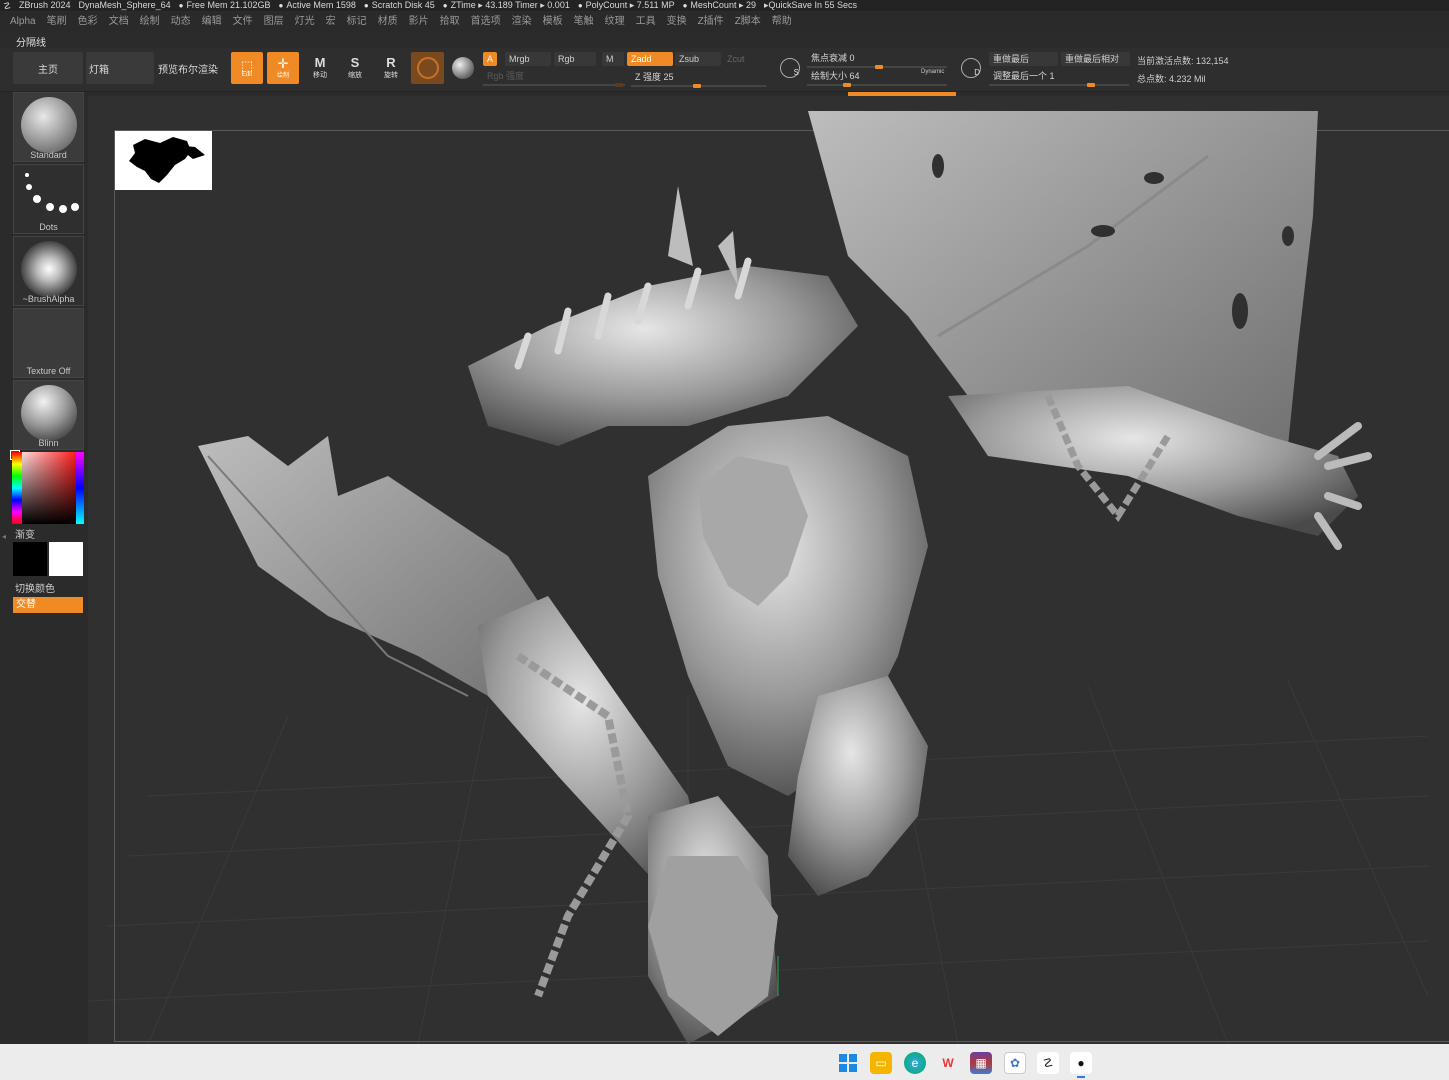 This screenshot has height=1080, width=1449. Describe the element at coordinates (355, 68) in the screenshot. I see `scale-mode-button: S 缩放` at that location.